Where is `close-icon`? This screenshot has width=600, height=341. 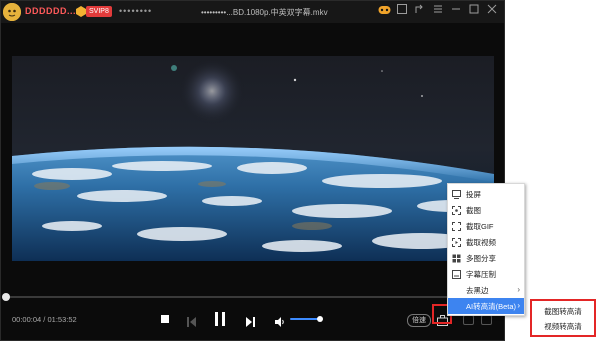 close-icon is located at coordinates (492, 11).